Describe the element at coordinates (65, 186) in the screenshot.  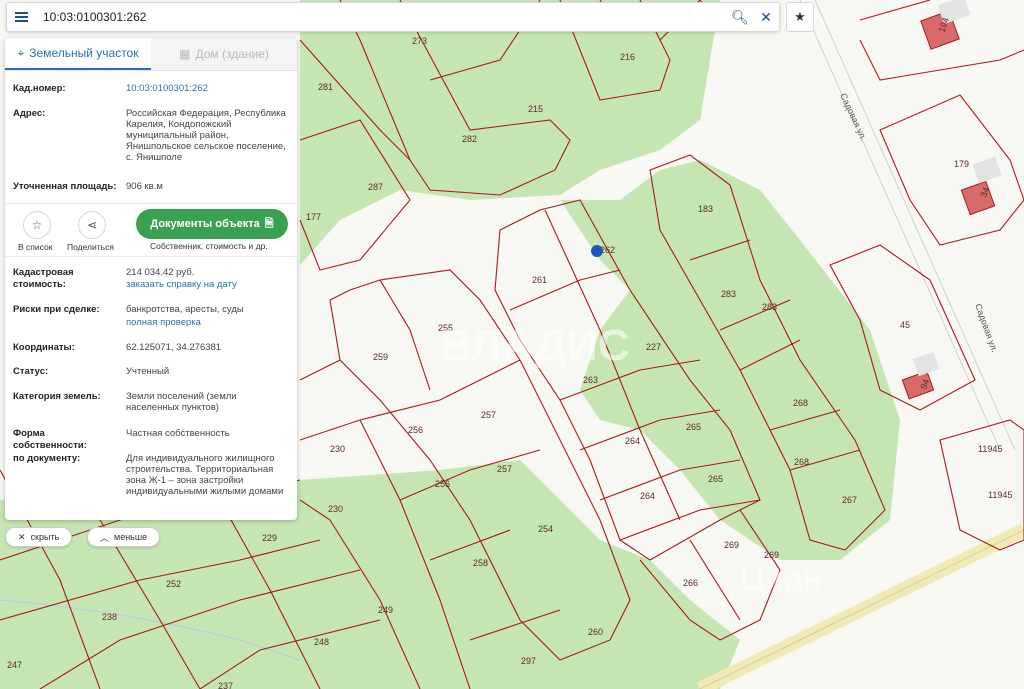
I see `area-label: Уточненная площадь:` at that location.